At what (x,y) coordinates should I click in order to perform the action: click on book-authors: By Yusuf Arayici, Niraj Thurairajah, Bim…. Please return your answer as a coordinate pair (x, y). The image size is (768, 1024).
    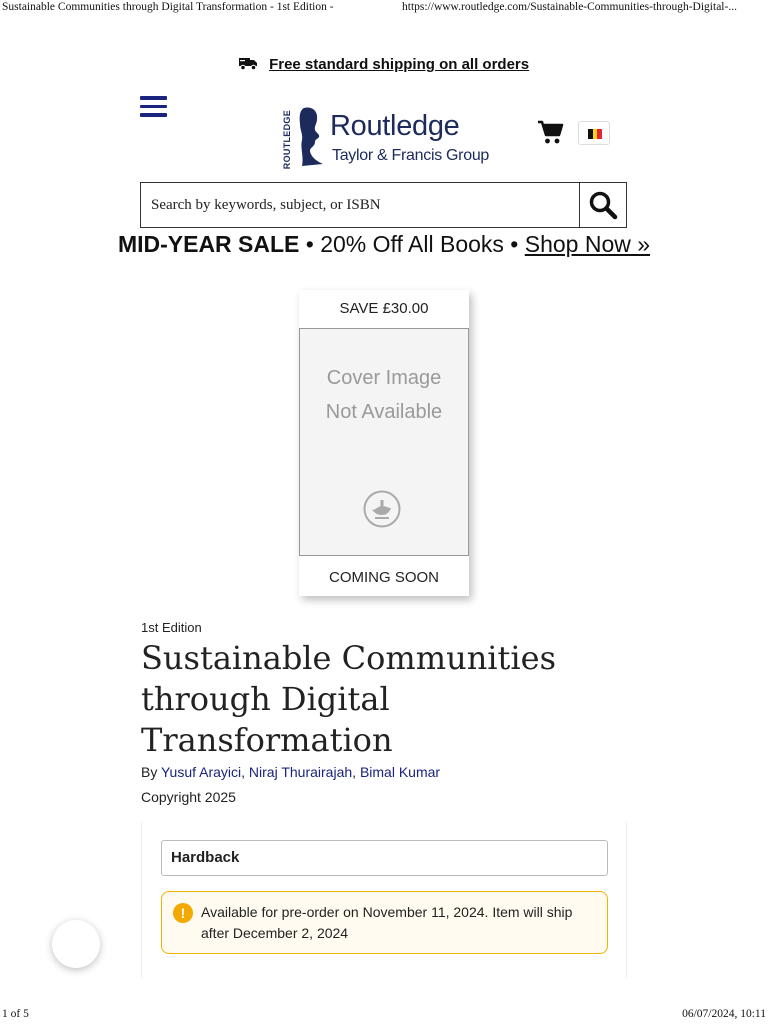
    Looking at the image, I should click on (290, 772).